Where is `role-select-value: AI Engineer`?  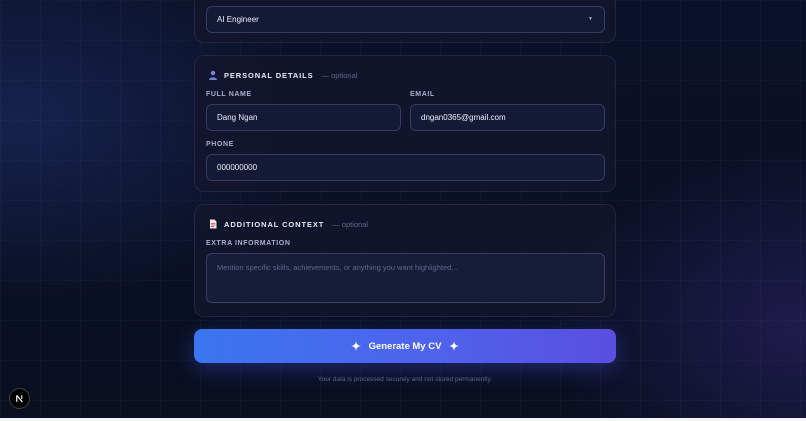 role-select-value: AI Engineer is located at coordinates (238, 19).